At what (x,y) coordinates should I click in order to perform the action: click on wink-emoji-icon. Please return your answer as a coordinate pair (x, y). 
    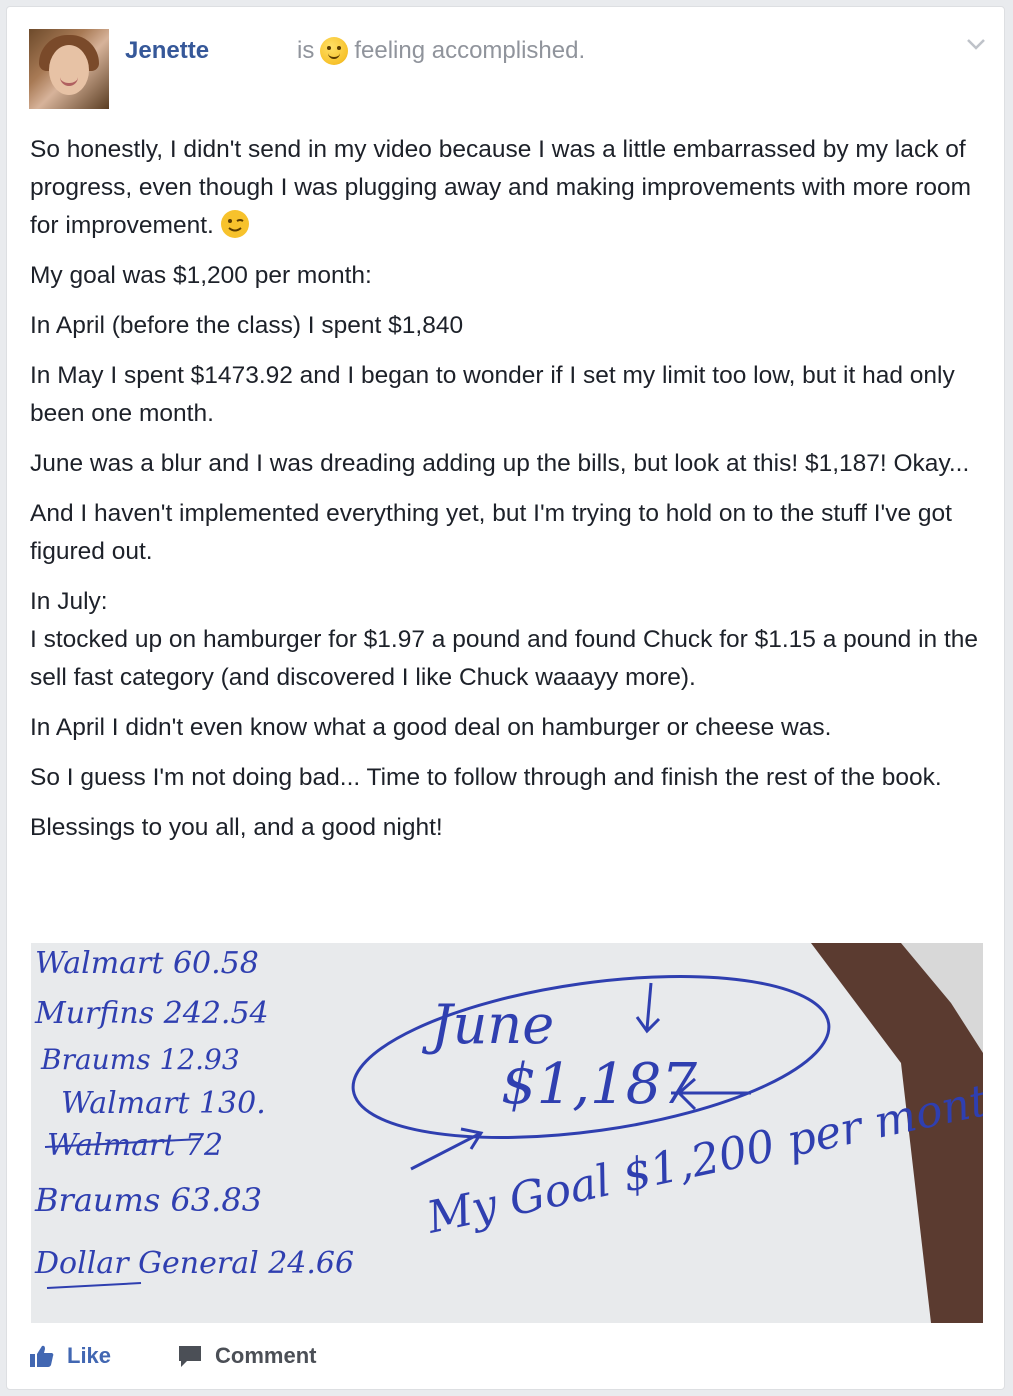
    Looking at the image, I should click on (234, 224).